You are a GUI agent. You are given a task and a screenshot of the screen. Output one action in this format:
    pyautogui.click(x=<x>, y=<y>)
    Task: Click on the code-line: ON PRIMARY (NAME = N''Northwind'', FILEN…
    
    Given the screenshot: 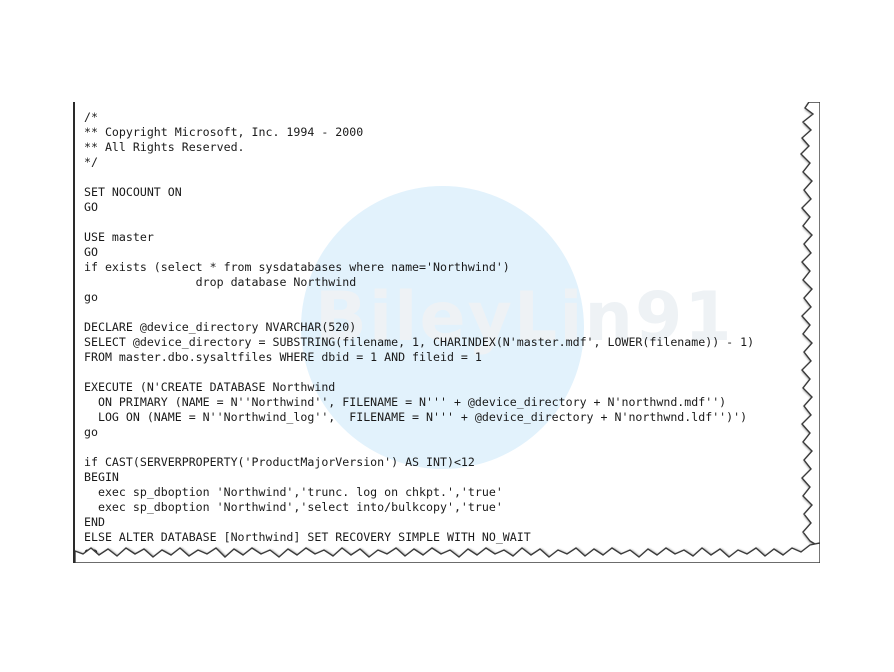 What is the action you would take?
    pyautogui.click(x=405, y=402)
    